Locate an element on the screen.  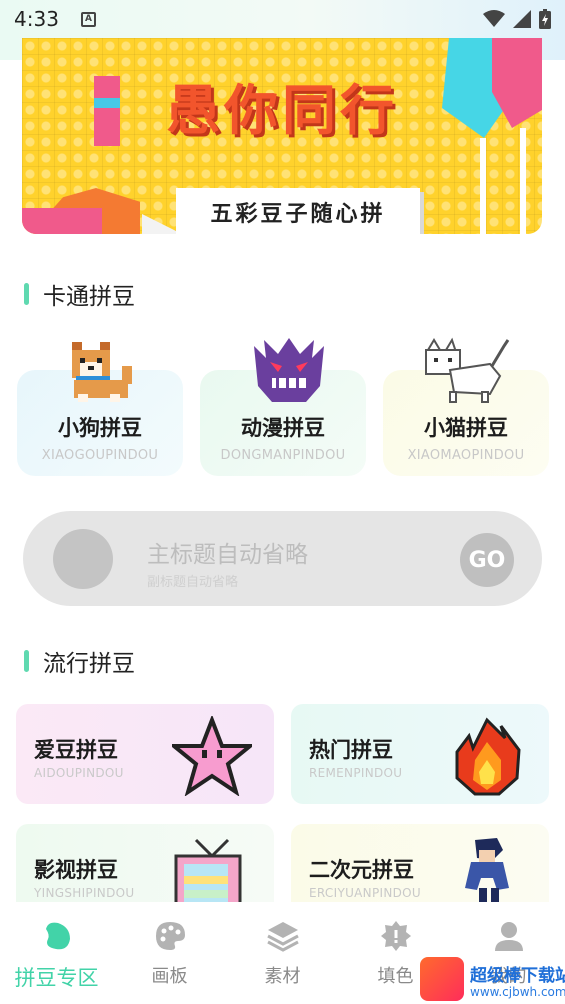
section-header-cartoon: 卡通拼豆 is located at coordinates (79, 294).